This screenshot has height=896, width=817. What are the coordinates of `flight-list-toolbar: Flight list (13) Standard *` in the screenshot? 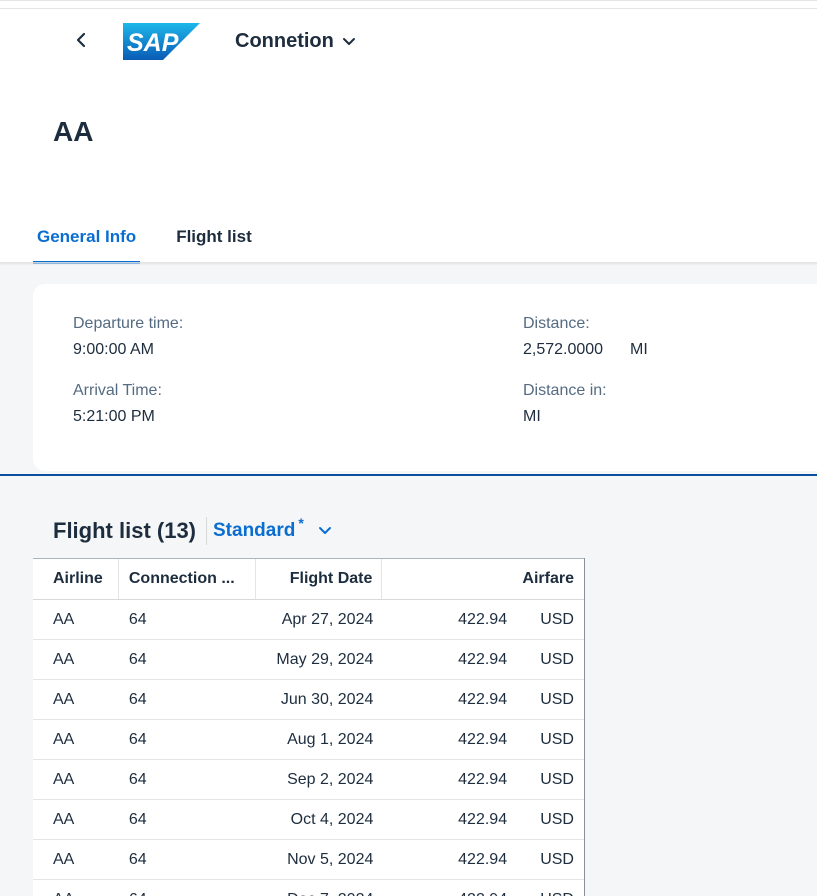 It's located at (192, 531).